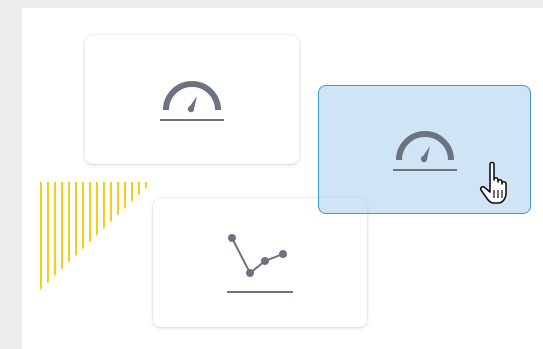  I want to click on hand-pointer-icon, so click(493, 182).